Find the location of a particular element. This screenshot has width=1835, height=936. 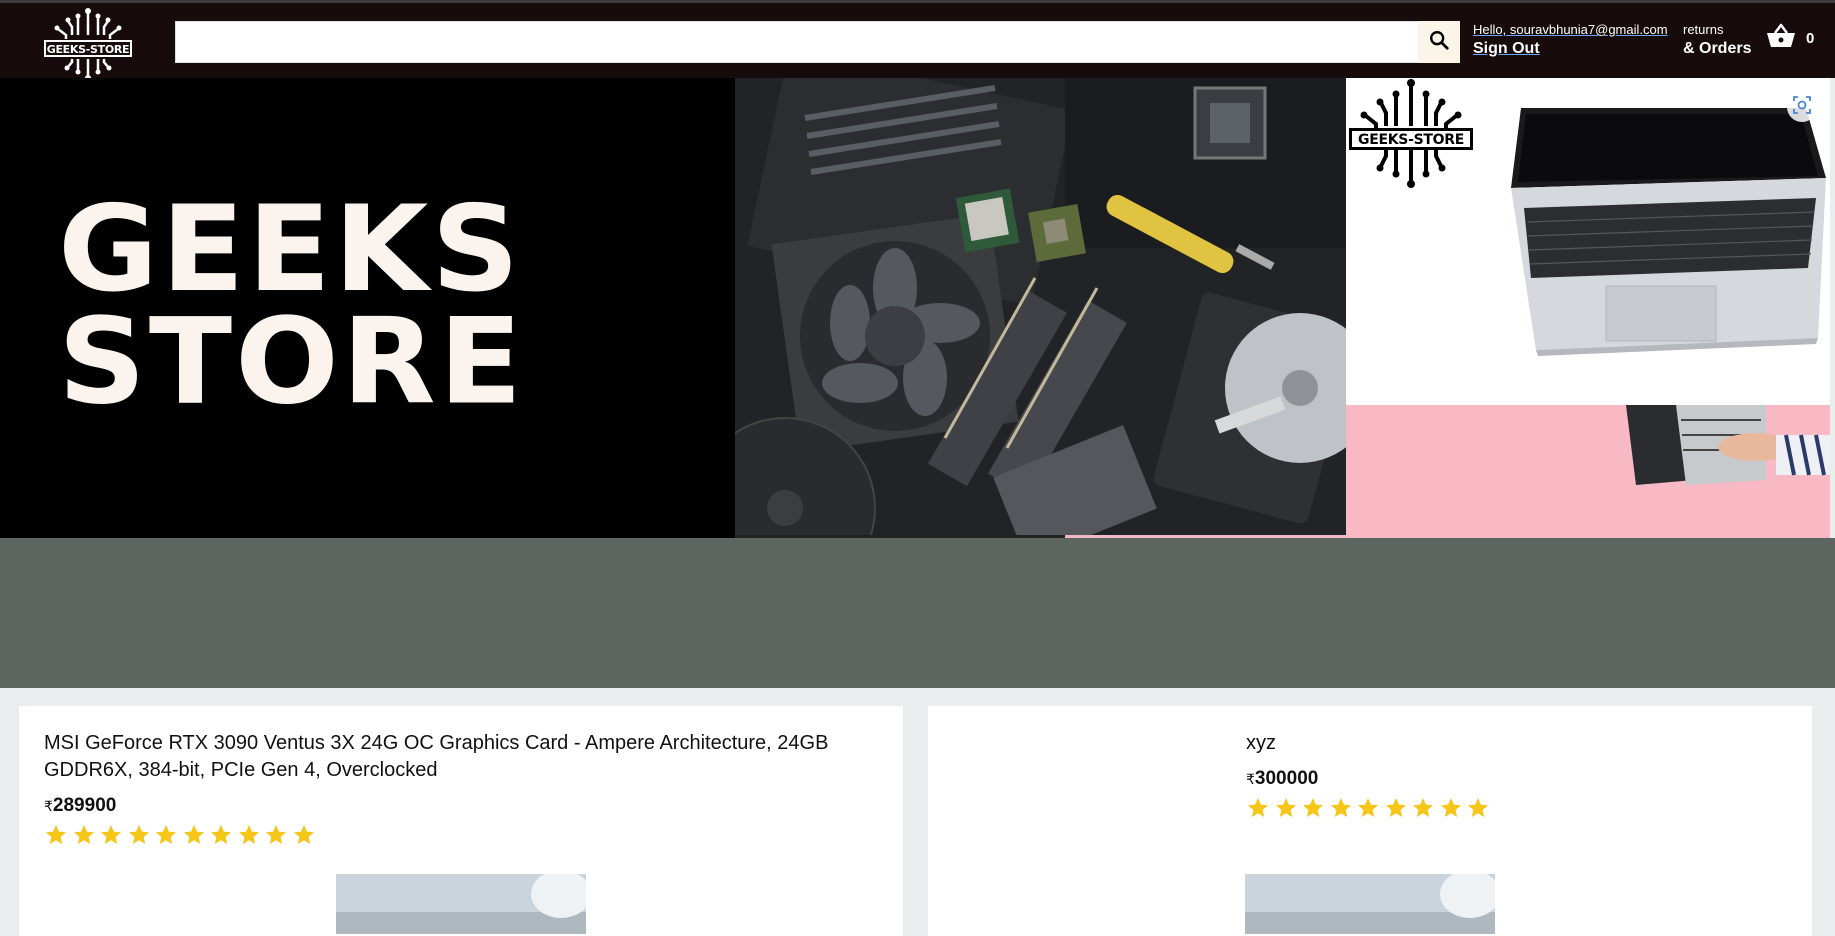

orders-line1: returns is located at coordinates (1703, 29).